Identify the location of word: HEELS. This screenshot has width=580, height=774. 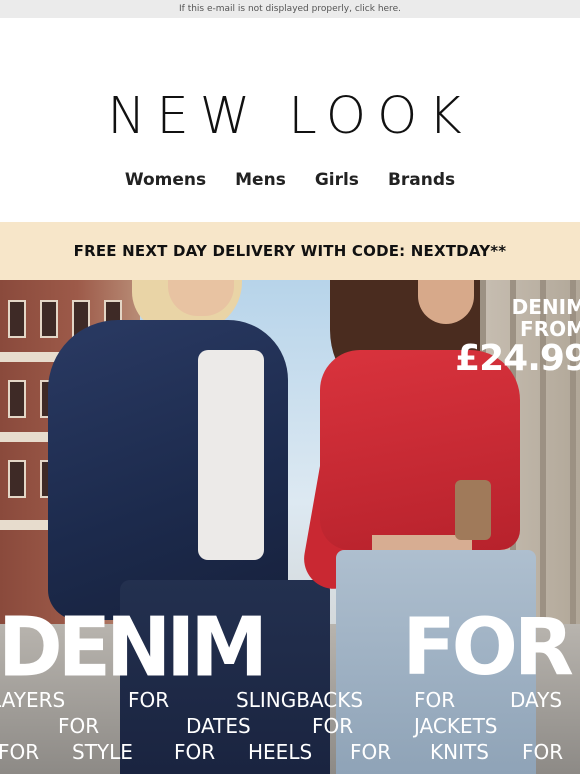
(280, 752).